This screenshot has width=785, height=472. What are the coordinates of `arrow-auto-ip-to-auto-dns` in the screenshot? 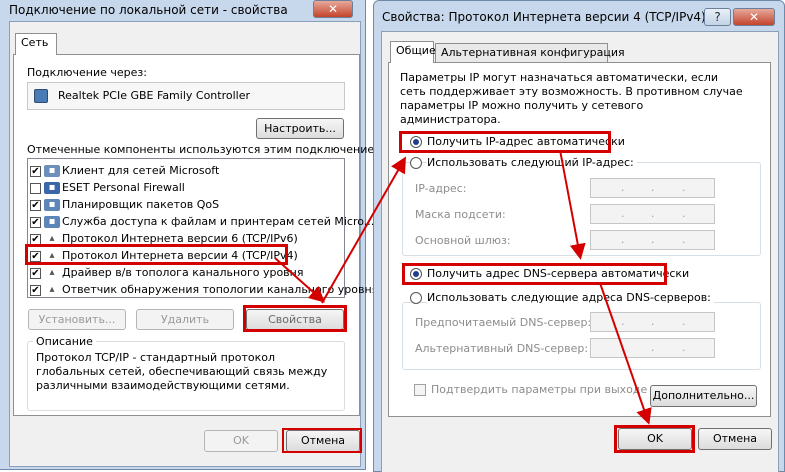 It's located at (572, 204).